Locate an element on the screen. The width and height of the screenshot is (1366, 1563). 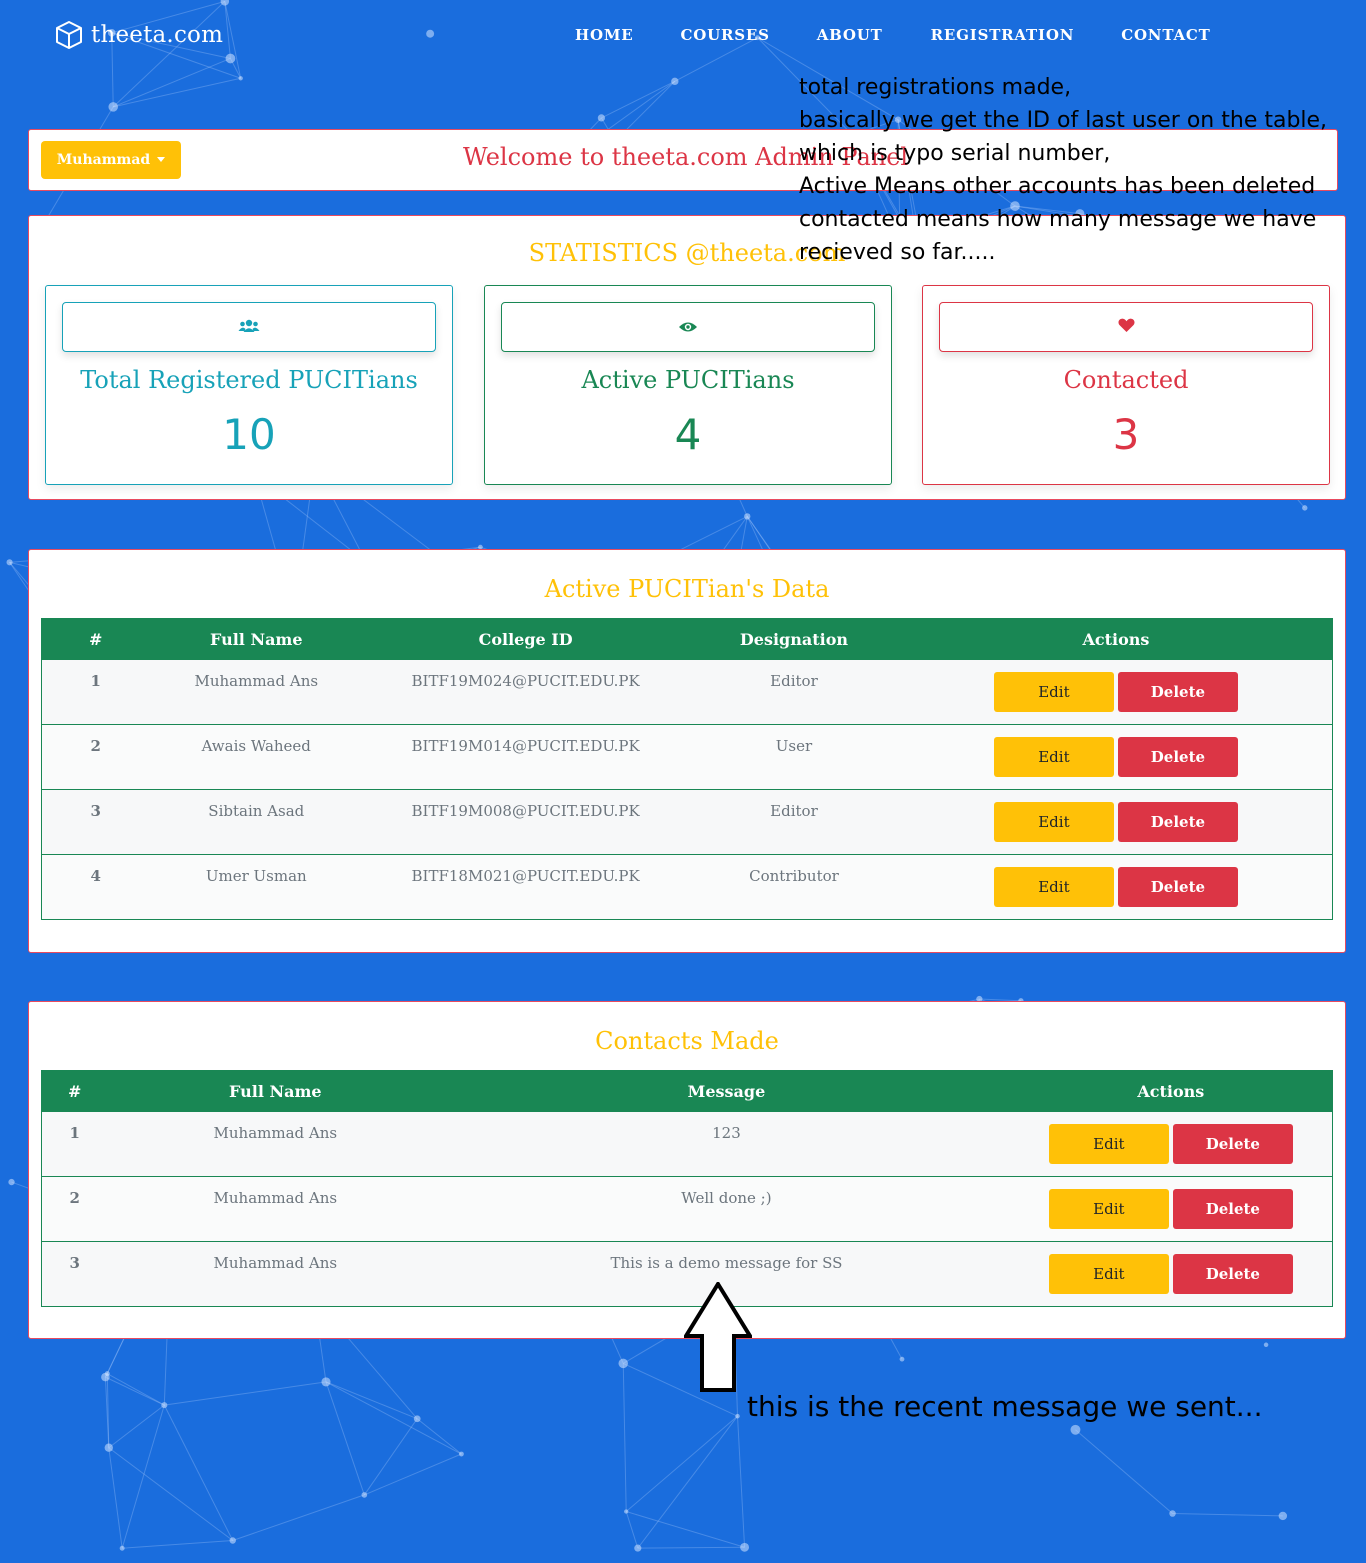
designation-cell: Contributor is located at coordinates (794, 887).